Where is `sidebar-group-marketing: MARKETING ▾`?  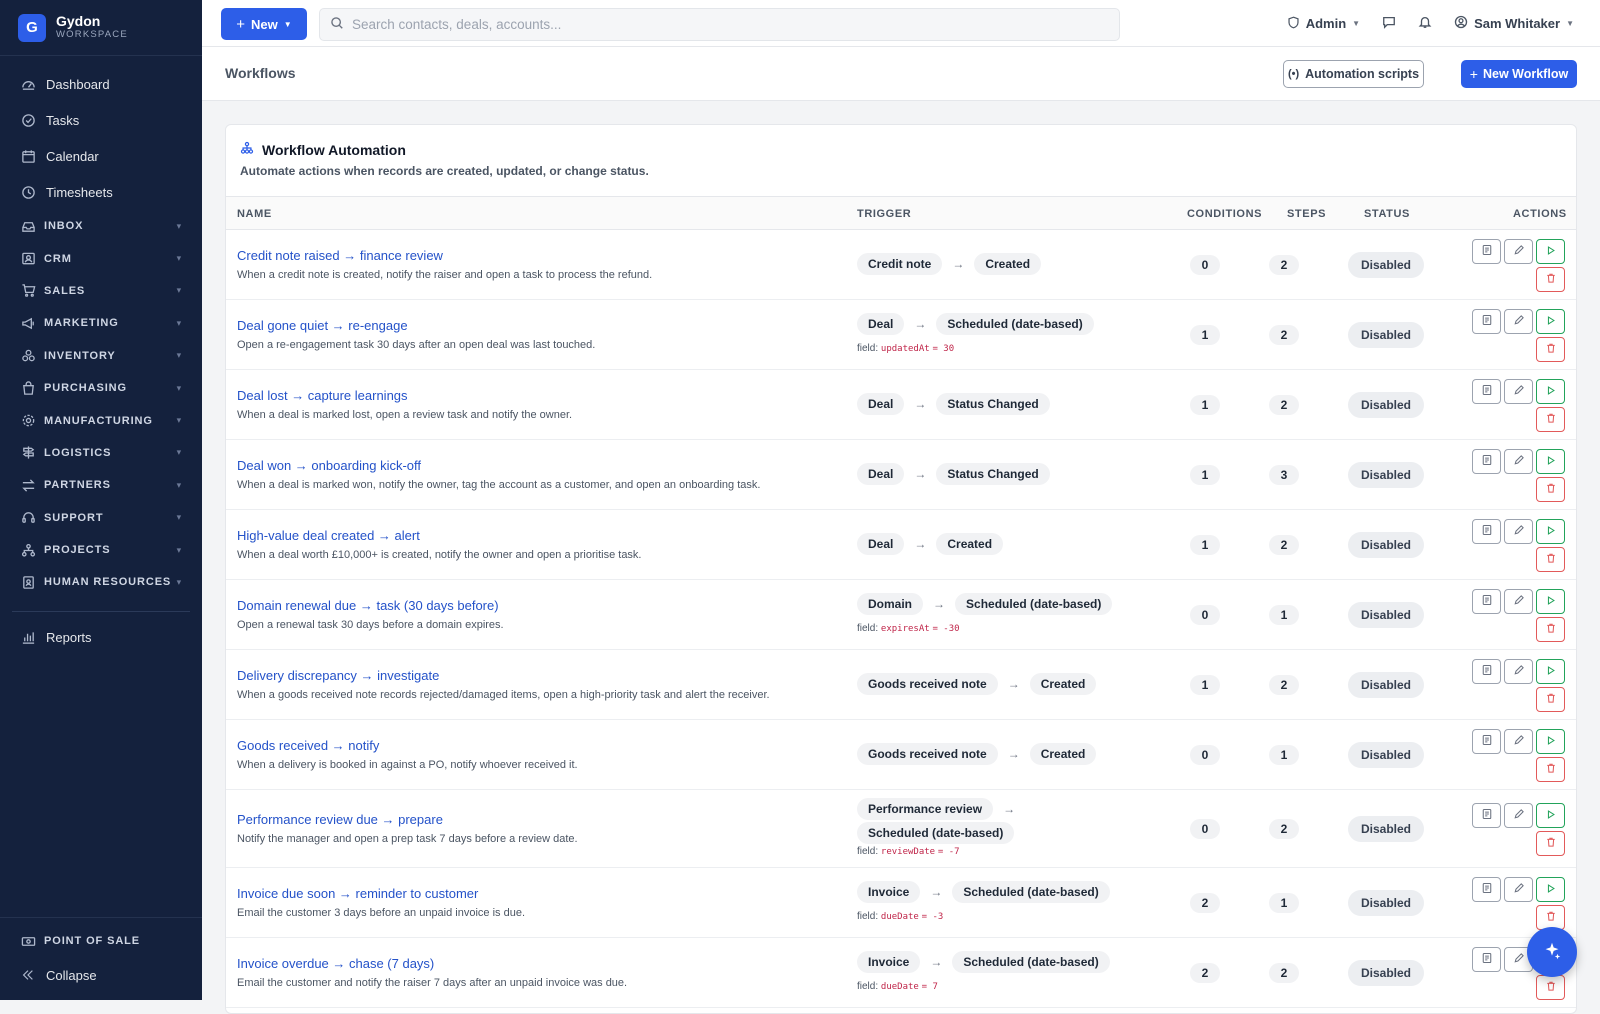
sidebar-group-marketing: MARKETING ▾ is located at coordinates (101, 323).